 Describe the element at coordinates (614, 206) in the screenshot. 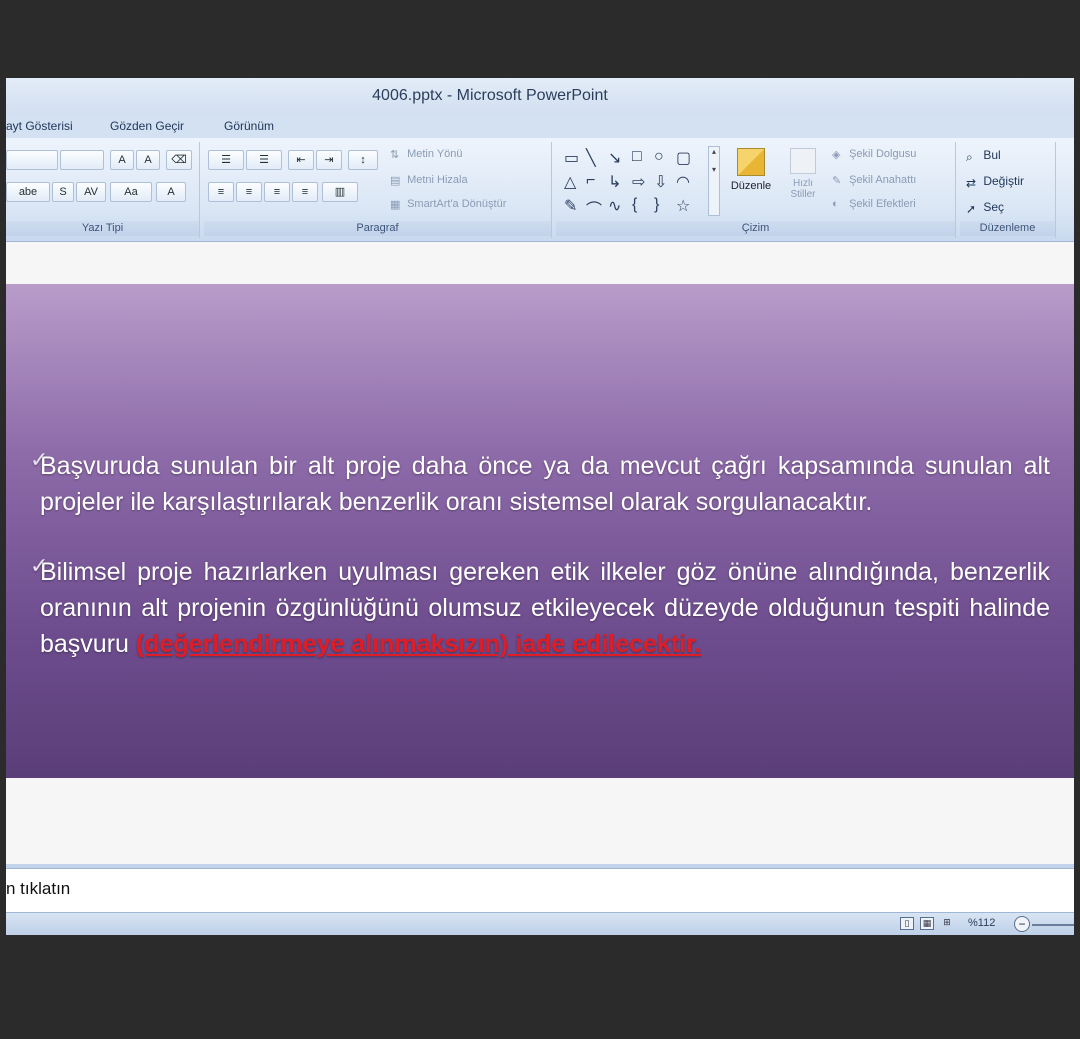

I see `wave-shape-icon: ∿` at that location.